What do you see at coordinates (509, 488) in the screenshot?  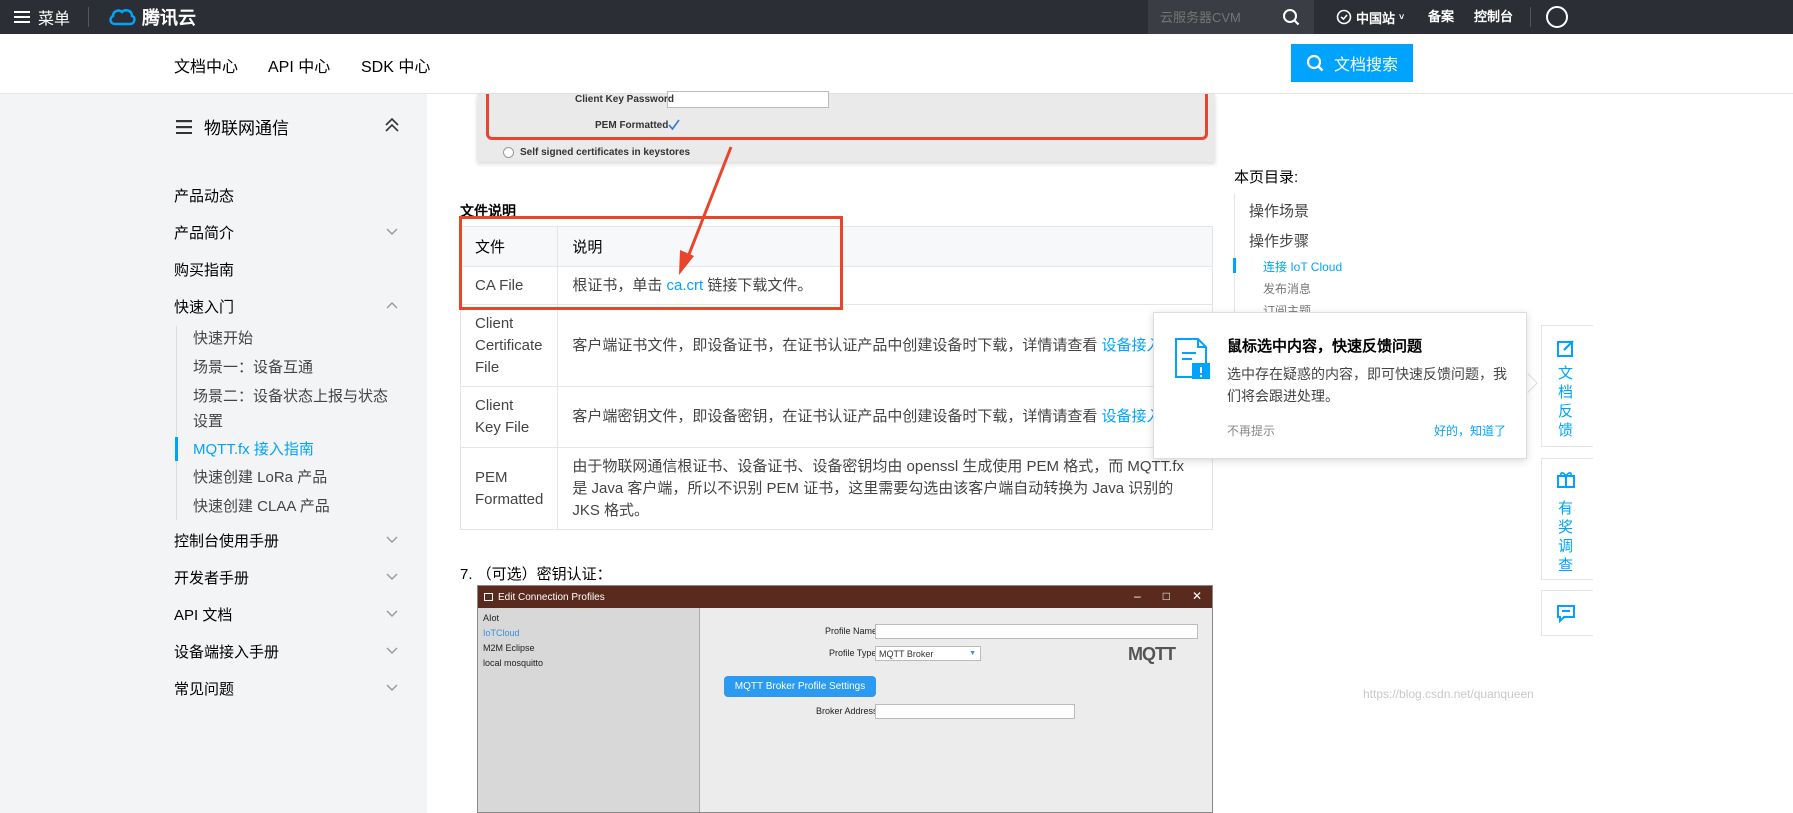 I see `file-cell: PEM Formatted` at bounding box center [509, 488].